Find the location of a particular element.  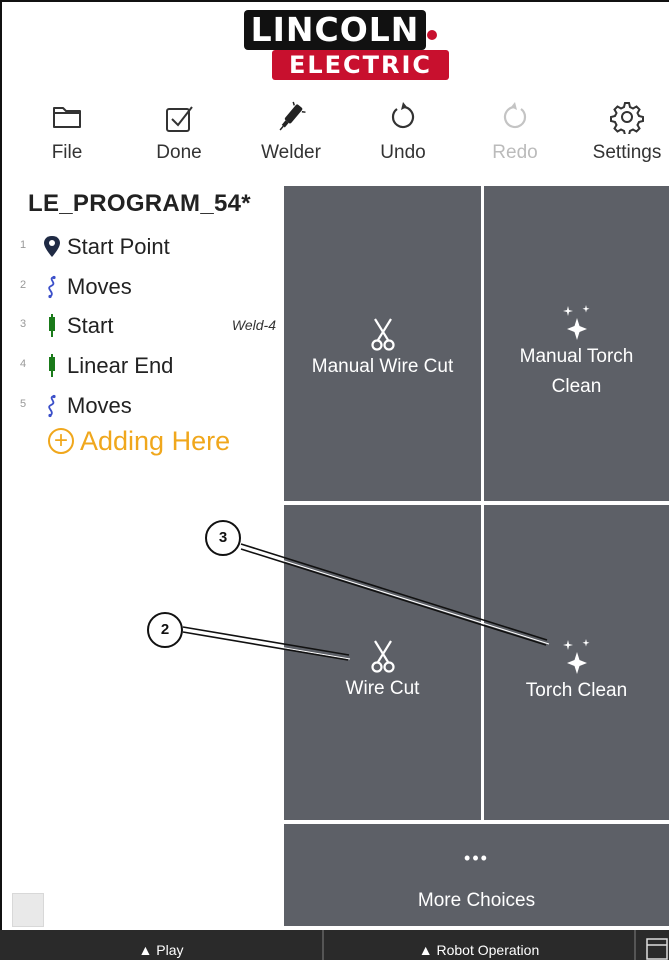

play-button: ▲ Play is located at coordinates (161, 945).